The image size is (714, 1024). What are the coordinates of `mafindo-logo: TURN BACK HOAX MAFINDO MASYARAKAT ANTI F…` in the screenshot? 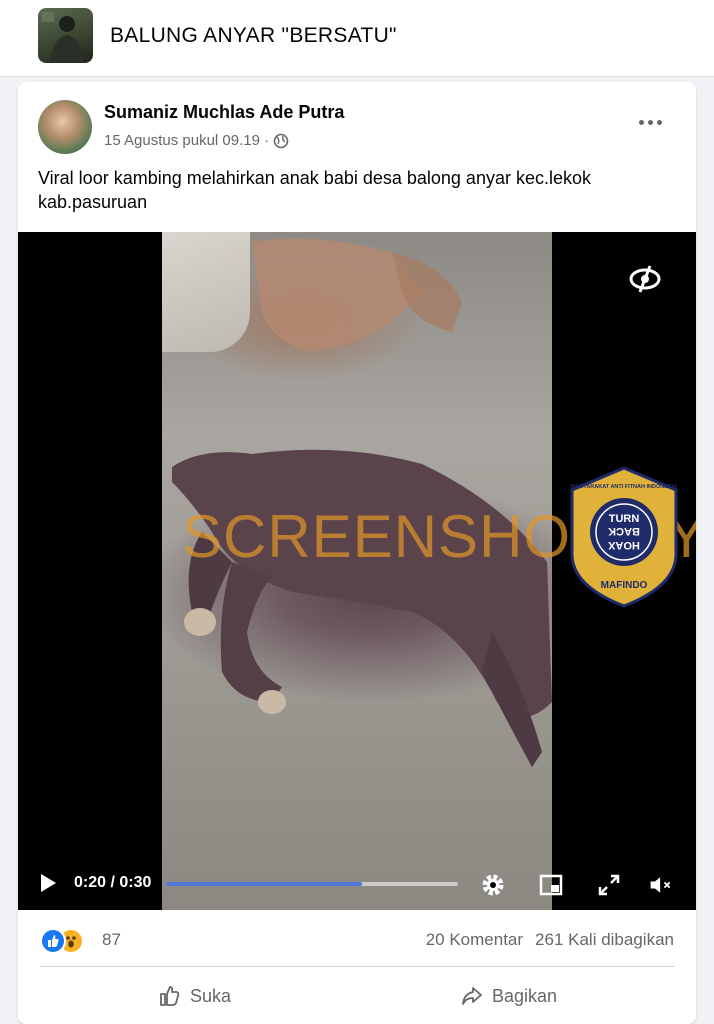 It's located at (624, 537).